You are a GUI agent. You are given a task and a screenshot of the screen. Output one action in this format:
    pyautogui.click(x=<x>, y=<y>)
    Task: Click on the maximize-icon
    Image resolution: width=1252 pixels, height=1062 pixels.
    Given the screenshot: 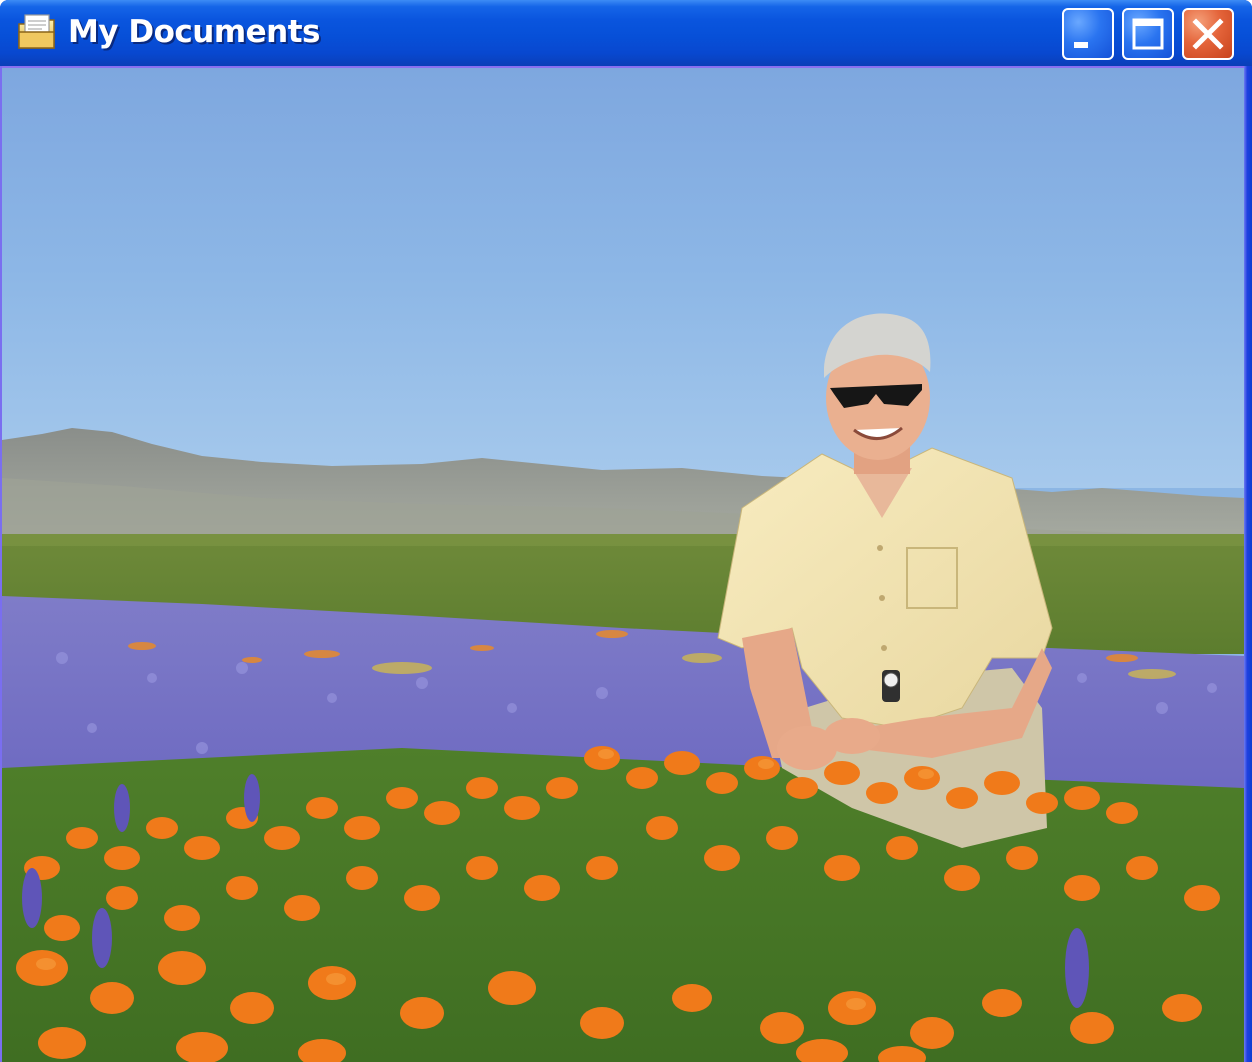 What is the action you would take?
    pyautogui.click(x=1148, y=34)
    